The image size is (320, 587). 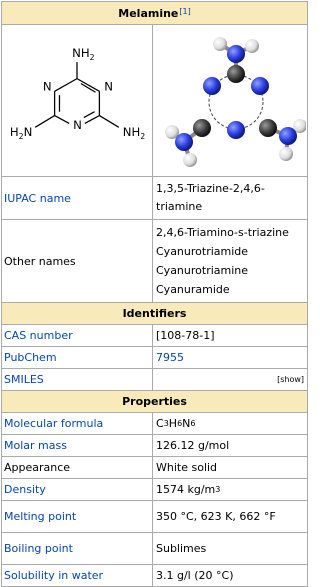 What do you see at coordinates (202, 251) in the screenshot?
I see `other-name-item: Cyanurotriamide` at bounding box center [202, 251].